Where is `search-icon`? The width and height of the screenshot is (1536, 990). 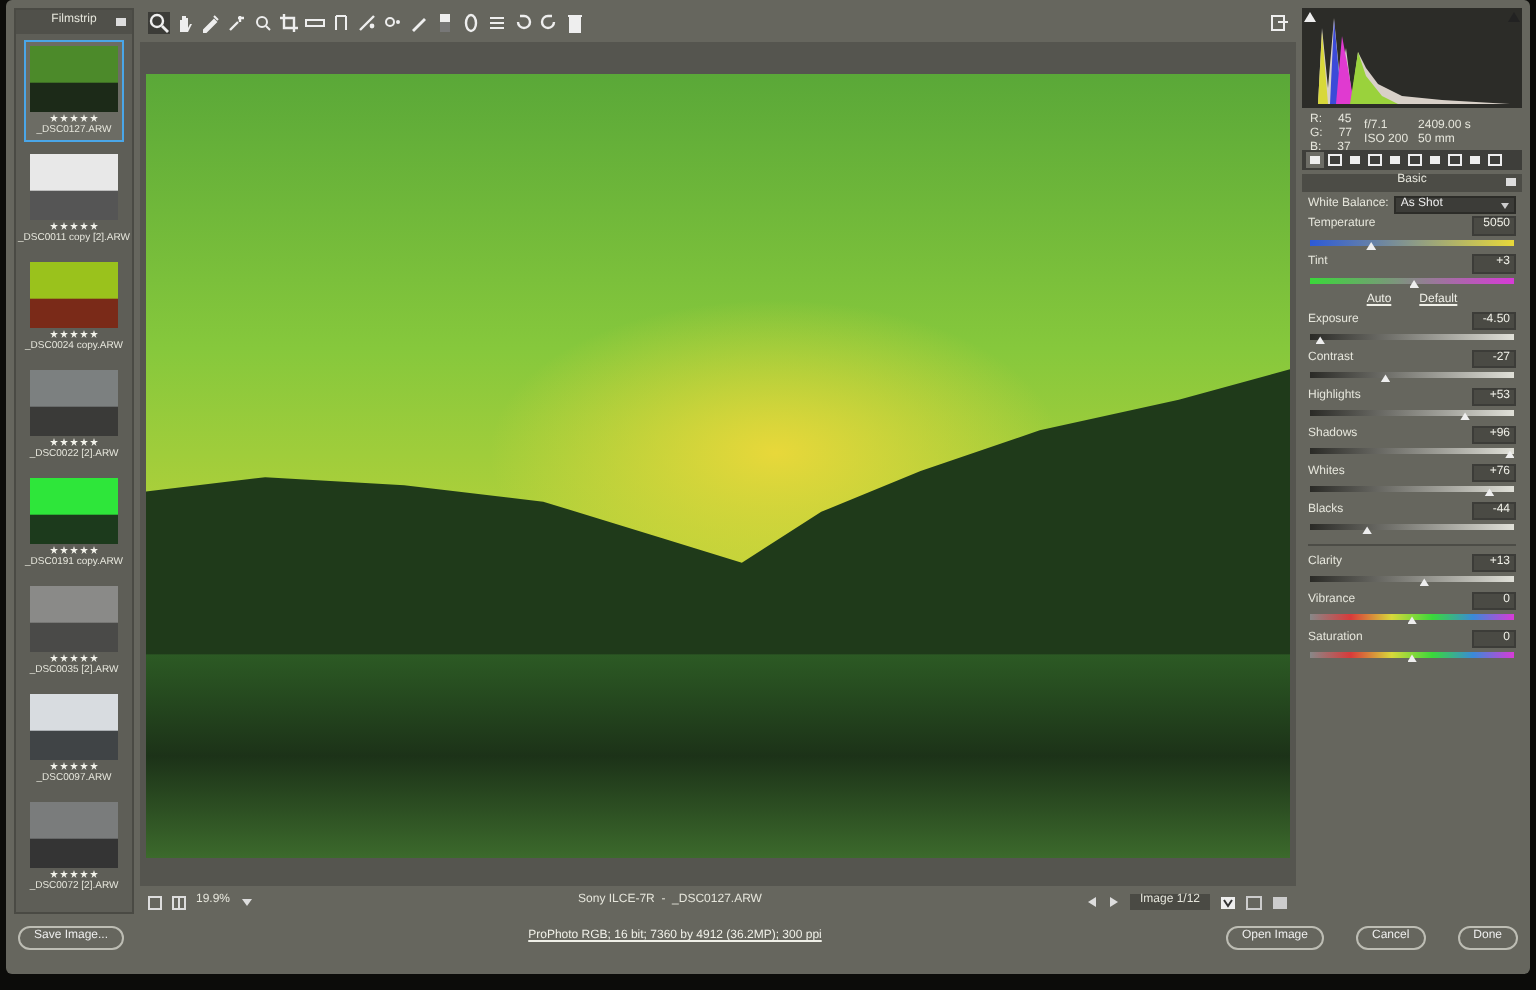
search-icon is located at coordinates (159, 23).